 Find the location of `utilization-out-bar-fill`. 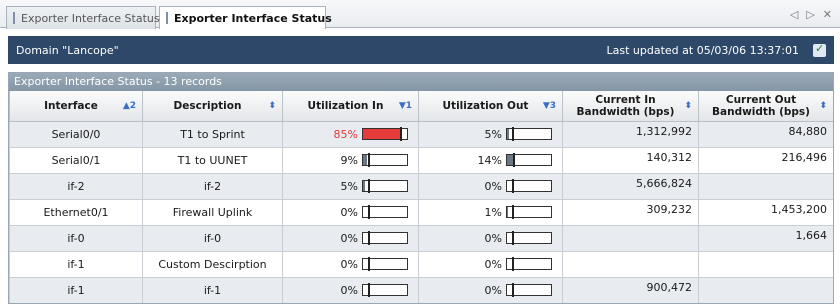

utilization-out-bar-fill is located at coordinates (508, 134).